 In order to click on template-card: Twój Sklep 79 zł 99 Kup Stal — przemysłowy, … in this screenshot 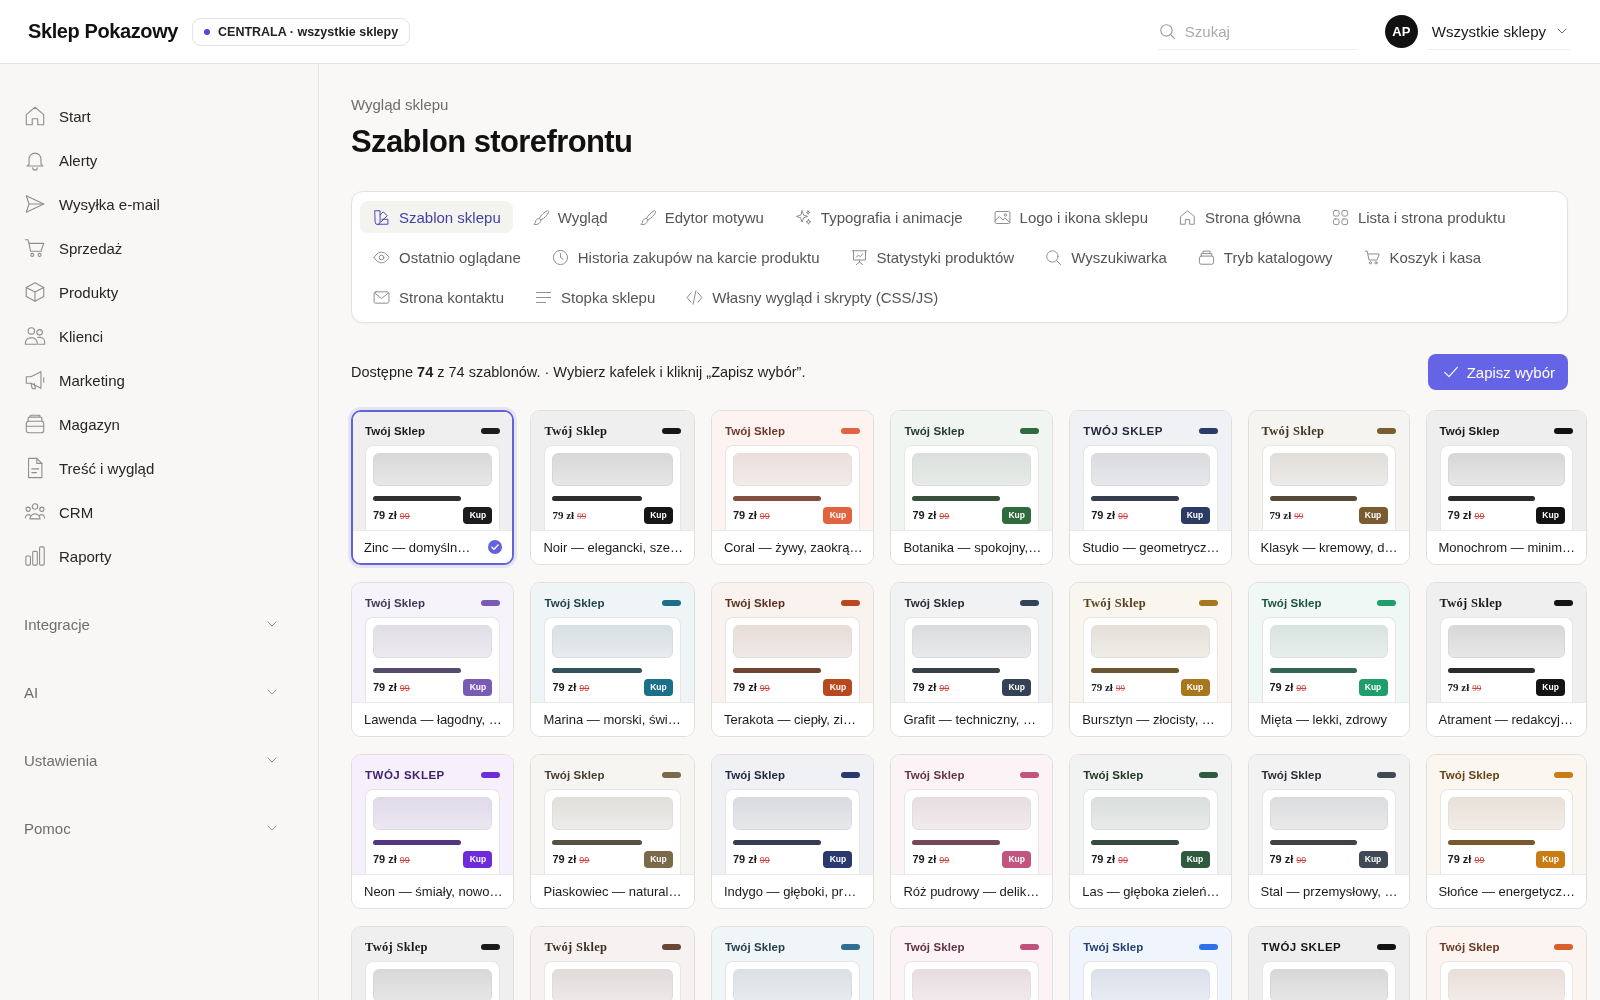, I will do `click(1328, 831)`.